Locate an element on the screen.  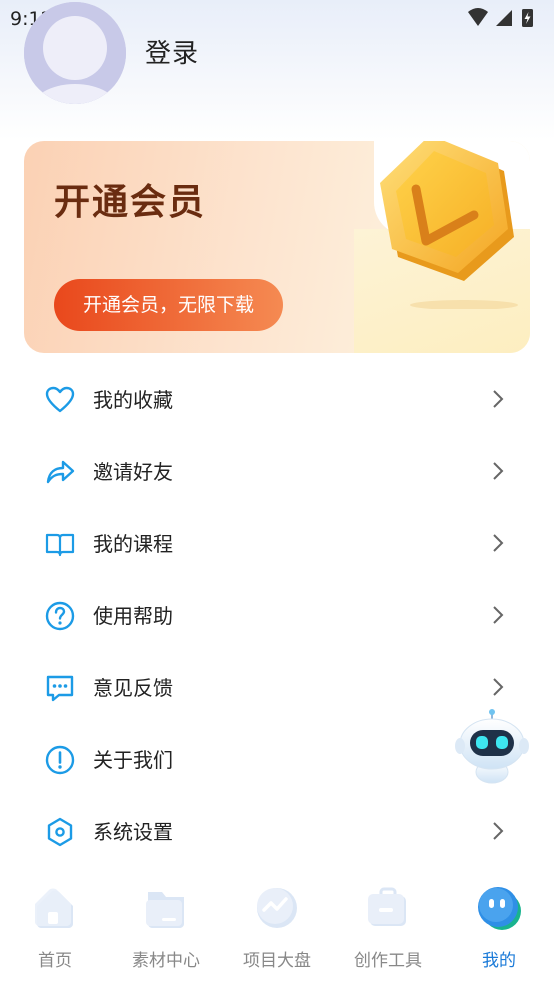
menu-label: 我的课程 is located at coordinates (133, 544).